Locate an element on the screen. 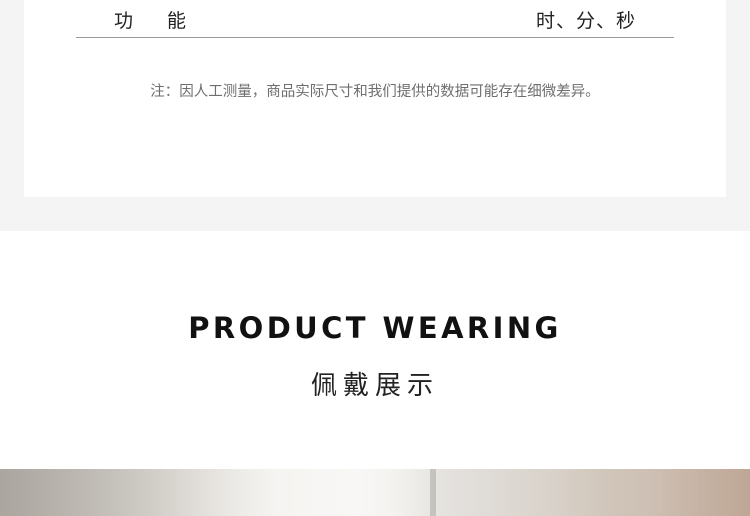  photo-shadow is located at coordinates (85, 492).